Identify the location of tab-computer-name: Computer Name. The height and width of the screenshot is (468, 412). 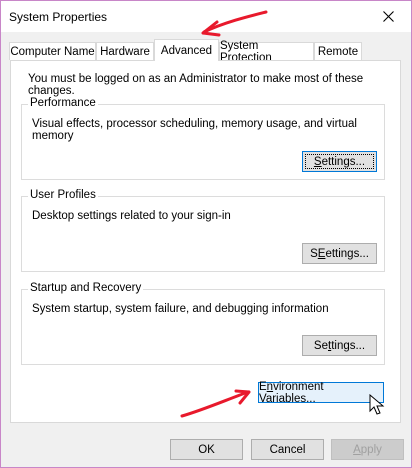
(52, 51).